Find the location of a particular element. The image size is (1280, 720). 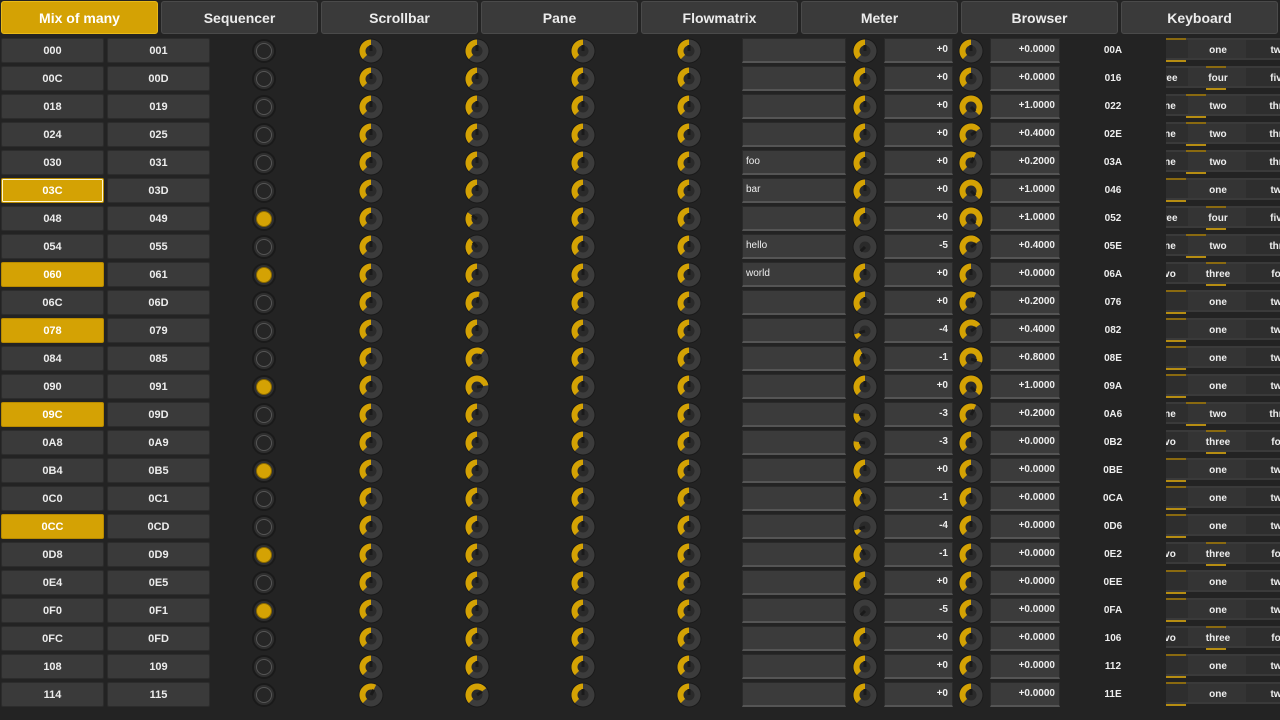

tab-keyboard: Keyboard is located at coordinates (1199, 17).